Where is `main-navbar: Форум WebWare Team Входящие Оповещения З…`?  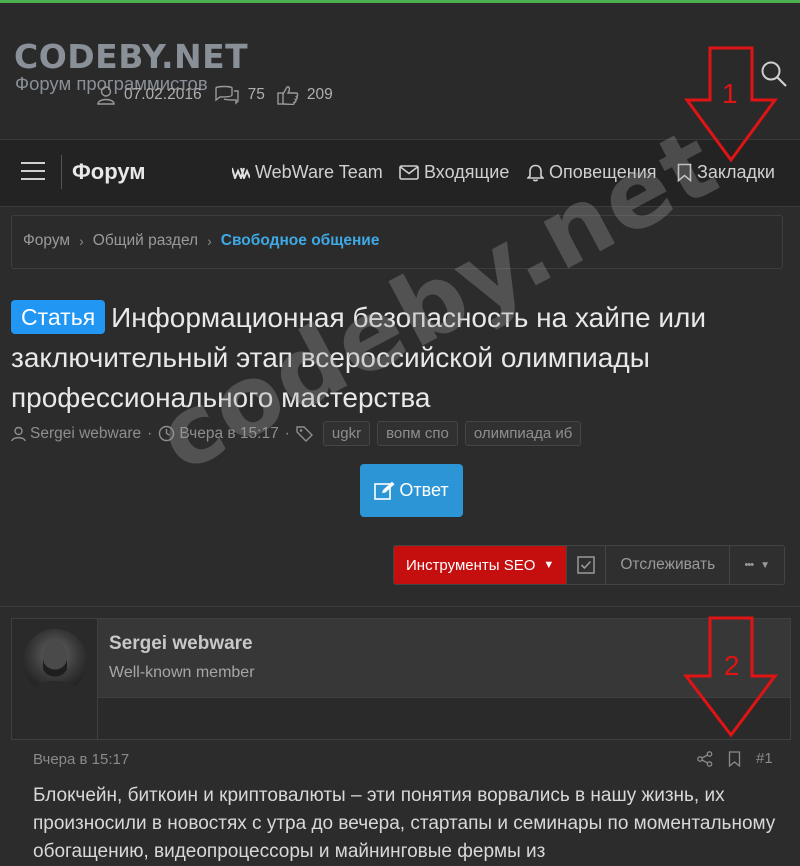
main-navbar: Форум WebWare Team Входящие Оповещения З… is located at coordinates (400, 173).